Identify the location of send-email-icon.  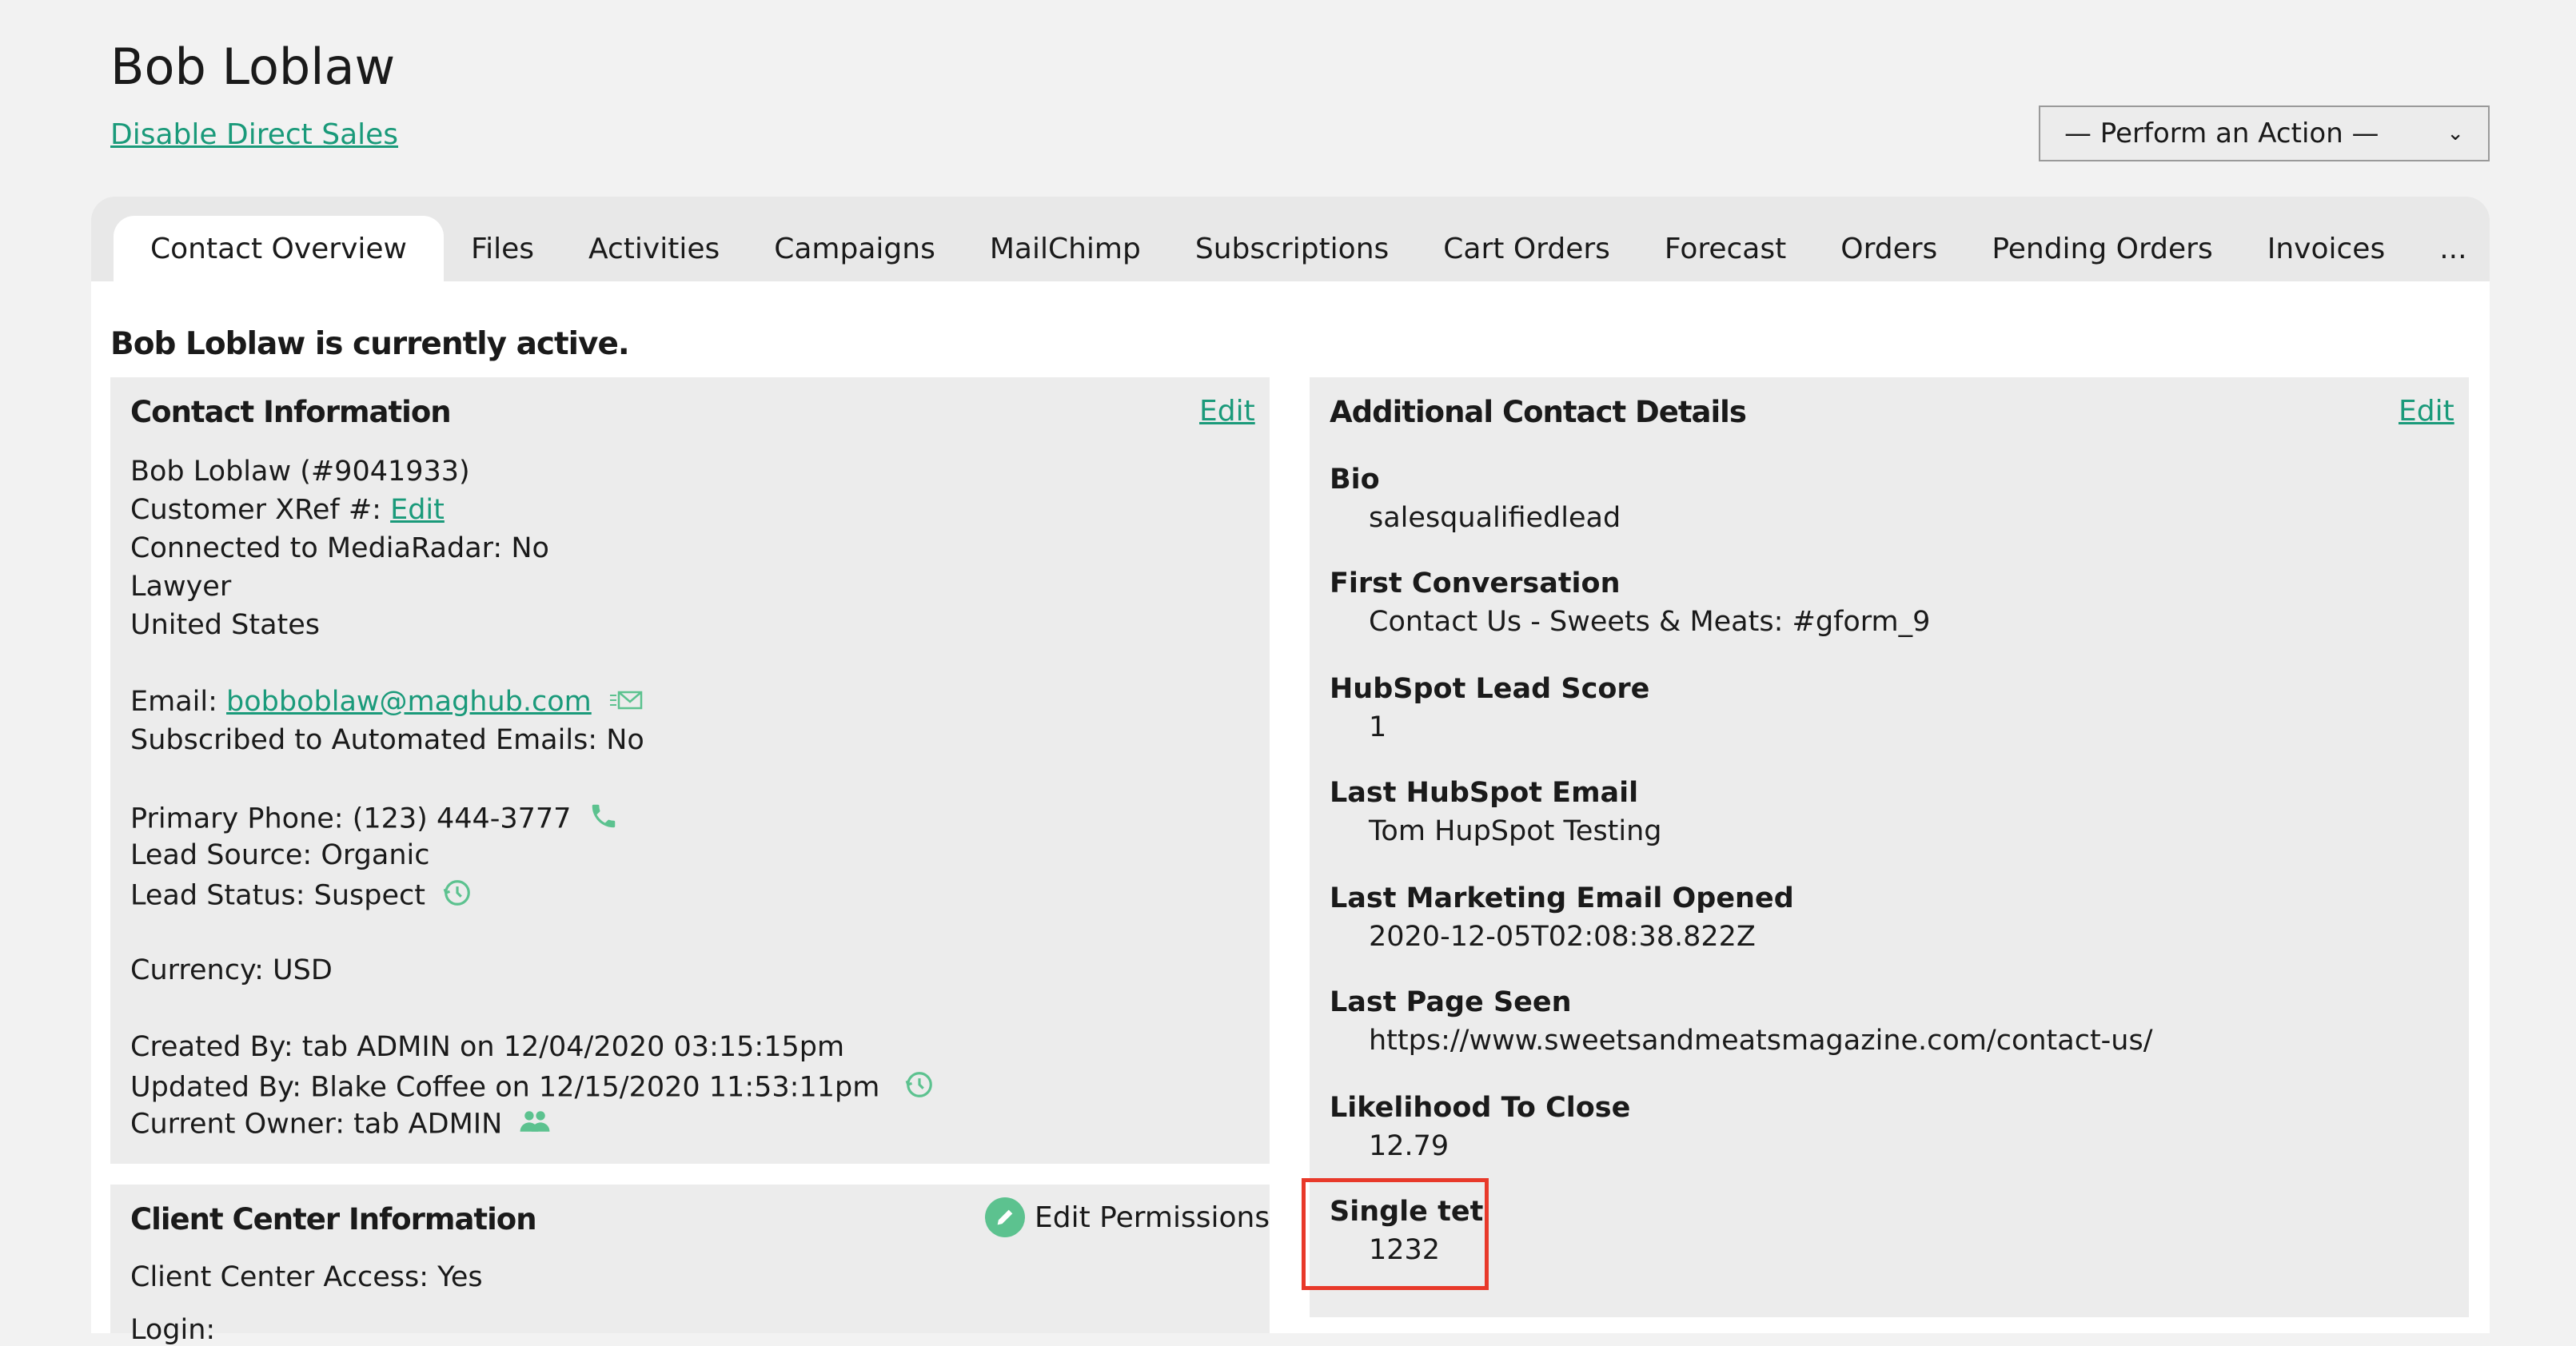
(626, 703).